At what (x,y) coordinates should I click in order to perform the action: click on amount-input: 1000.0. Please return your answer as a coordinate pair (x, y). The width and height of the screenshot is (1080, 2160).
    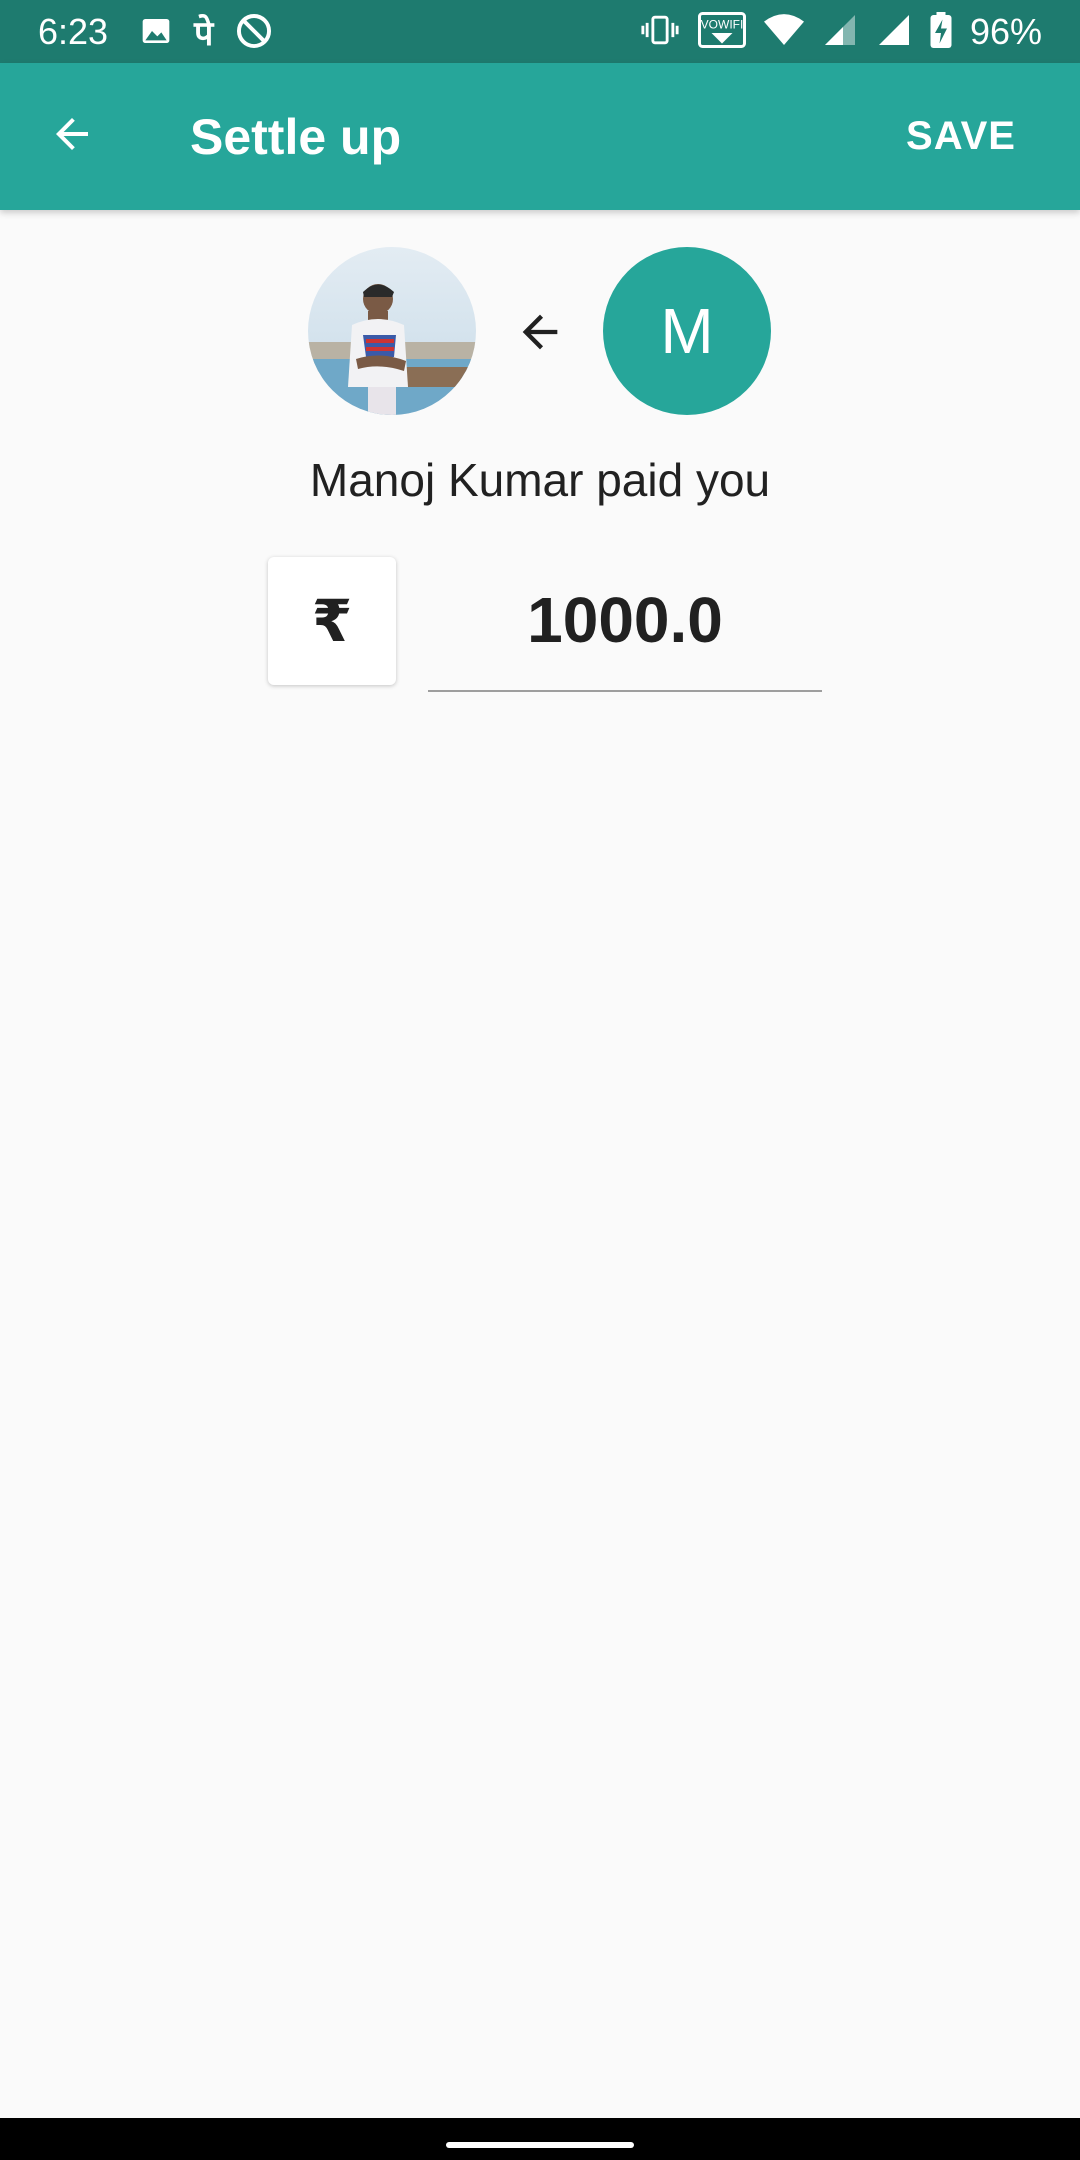
    Looking at the image, I should click on (625, 631).